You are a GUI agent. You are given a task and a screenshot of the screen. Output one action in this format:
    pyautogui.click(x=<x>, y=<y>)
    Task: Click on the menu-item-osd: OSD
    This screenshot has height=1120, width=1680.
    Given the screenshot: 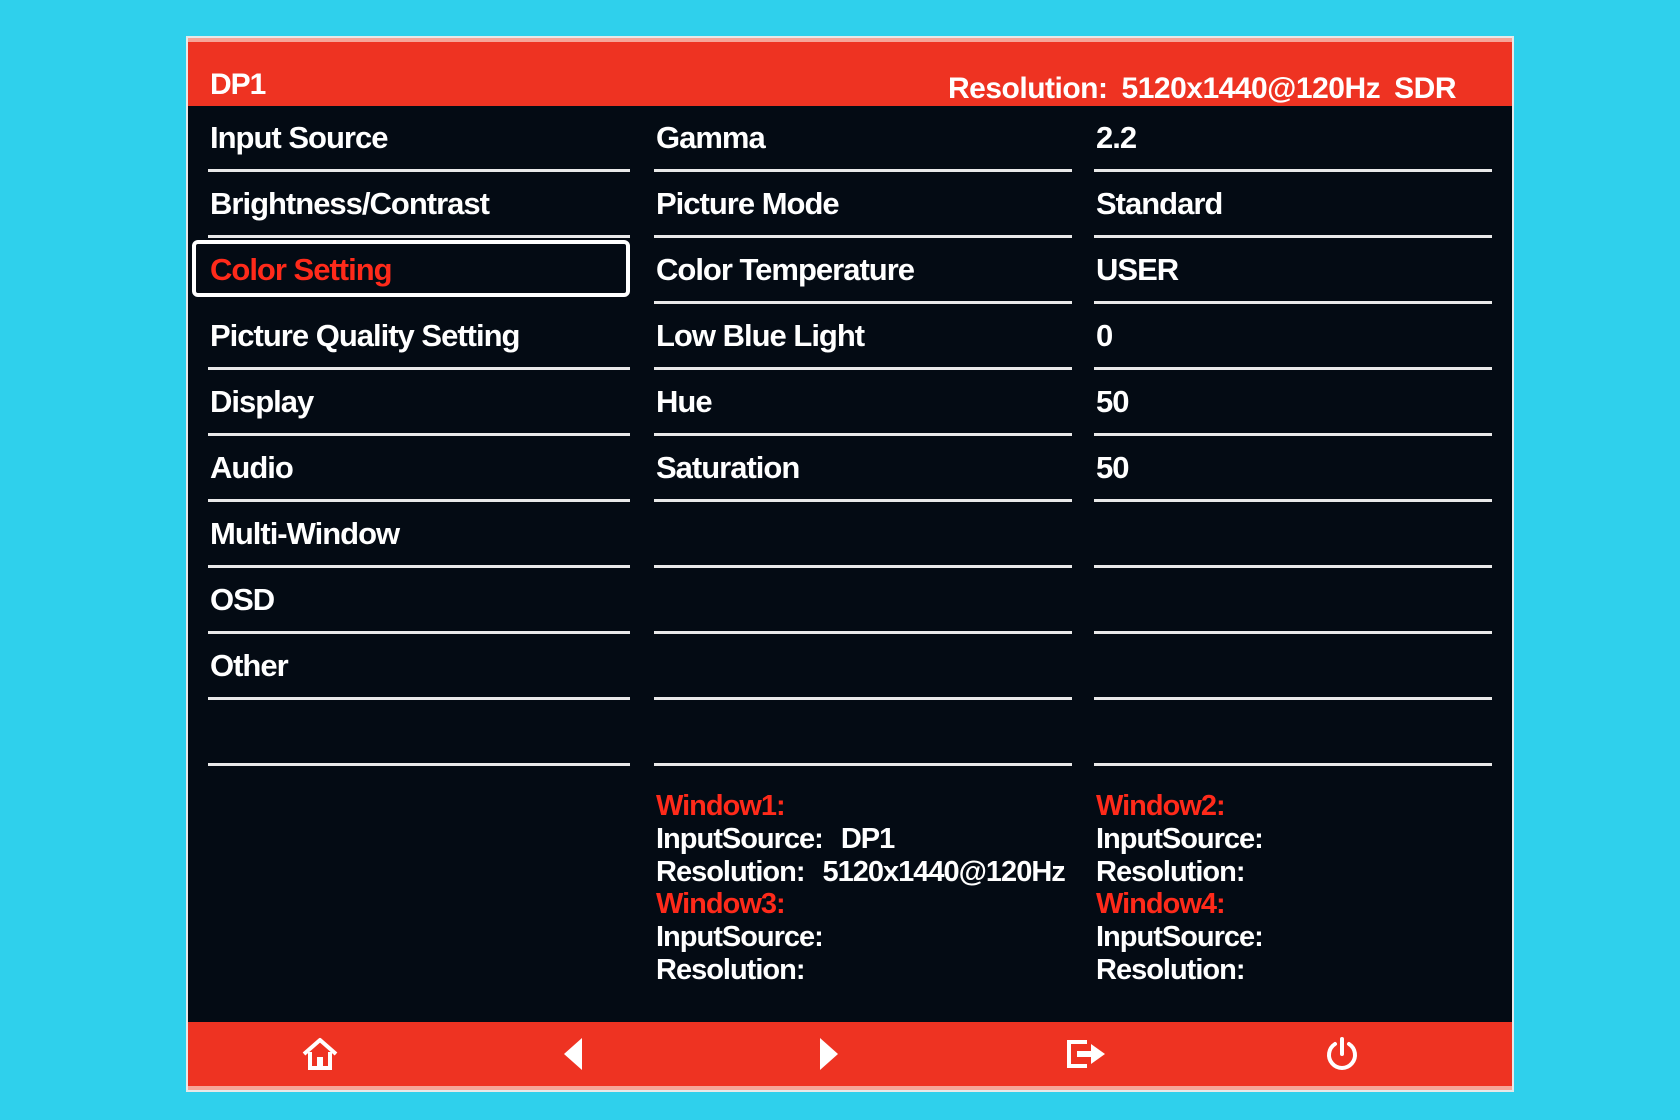 What is the action you would take?
    pyautogui.click(x=419, y=601)
    